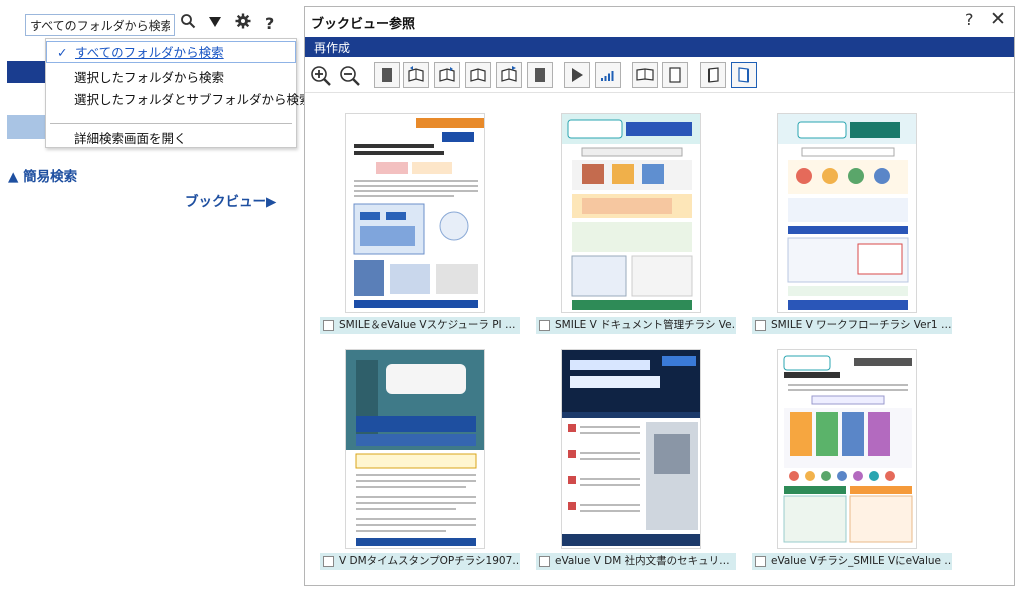  Describe the element at coordinates (608, 75) in the screenshot. I see `speed-button` at that location.